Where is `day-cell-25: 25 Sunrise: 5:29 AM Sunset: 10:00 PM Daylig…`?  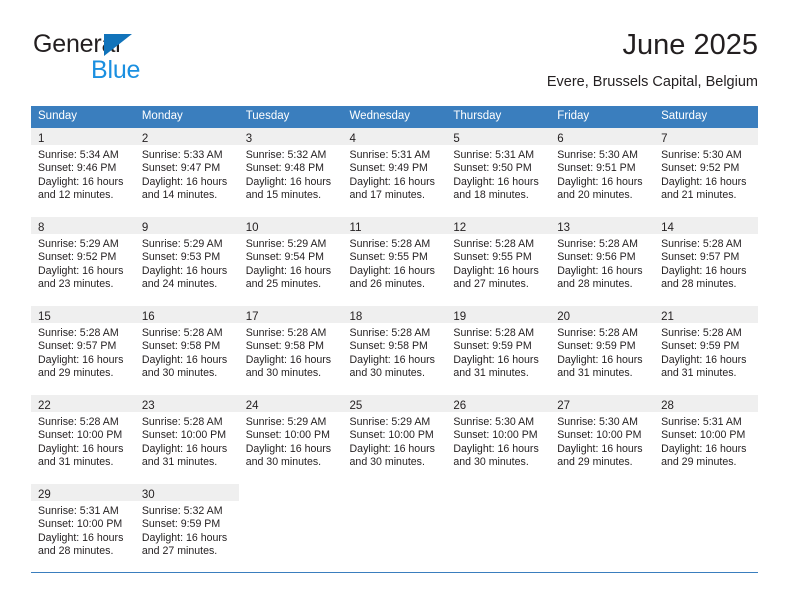 day-cell-25: 25 Sunrise: 5:29 AM Sunset: 10:00 PM Daylig… is located at coordinates (394, 439).